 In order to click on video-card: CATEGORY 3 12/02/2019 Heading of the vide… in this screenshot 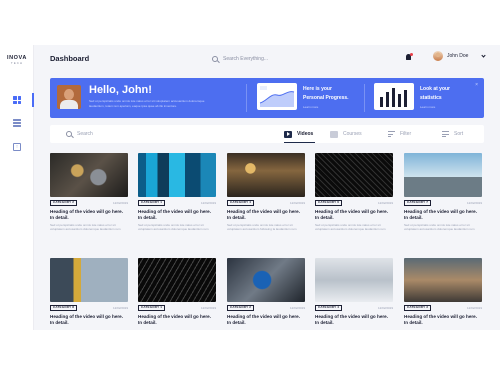, I will do `click(443, 292)`.